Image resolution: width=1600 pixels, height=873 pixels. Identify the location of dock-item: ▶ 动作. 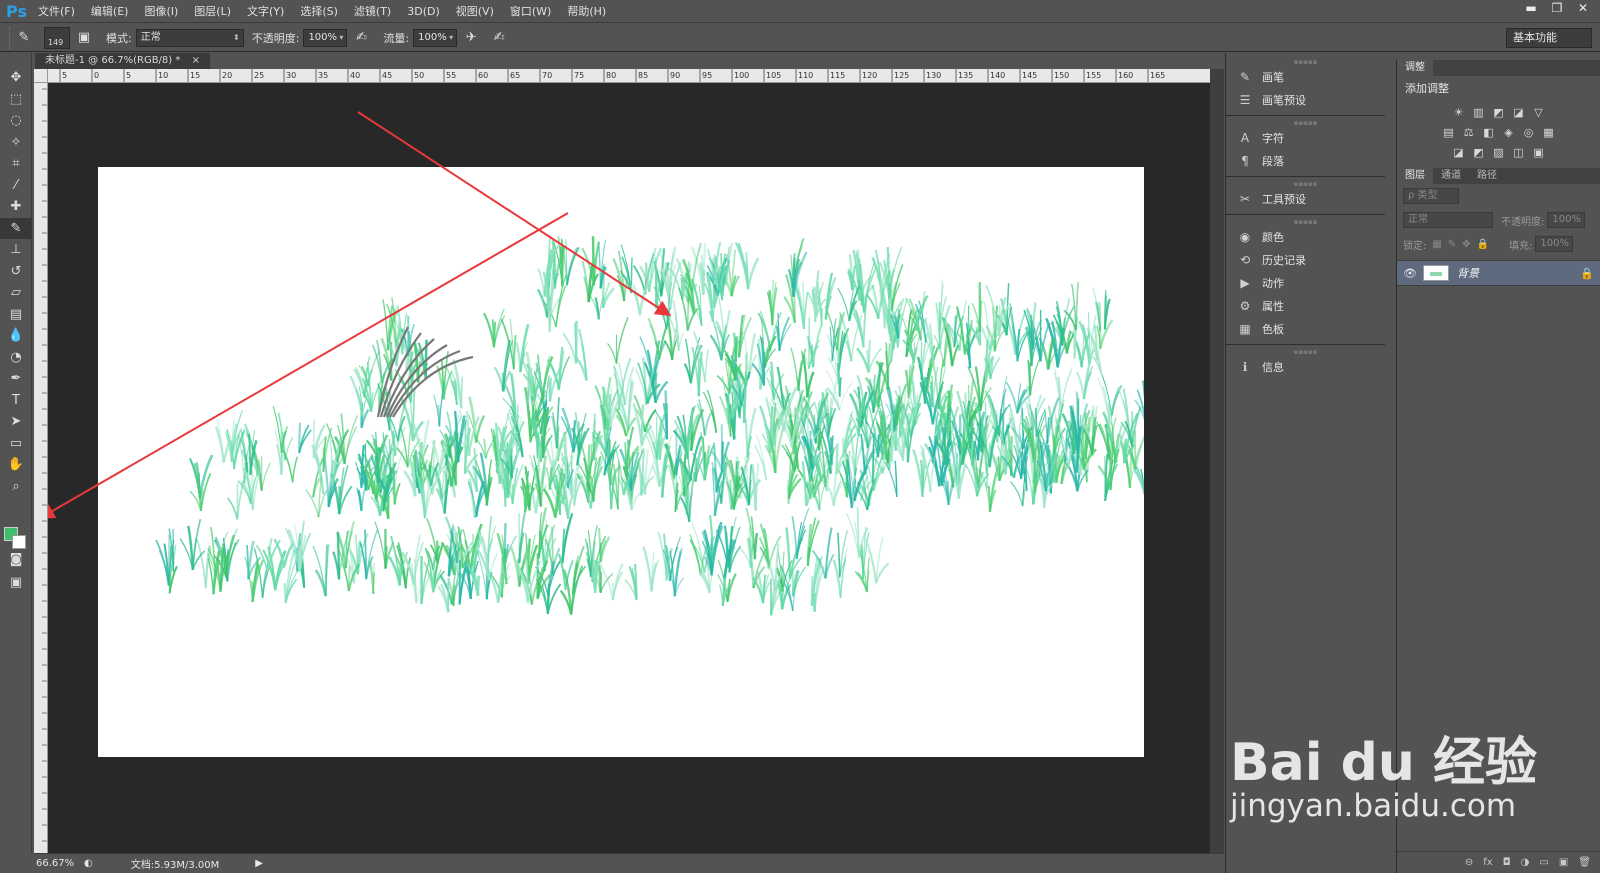
(1305, 282).